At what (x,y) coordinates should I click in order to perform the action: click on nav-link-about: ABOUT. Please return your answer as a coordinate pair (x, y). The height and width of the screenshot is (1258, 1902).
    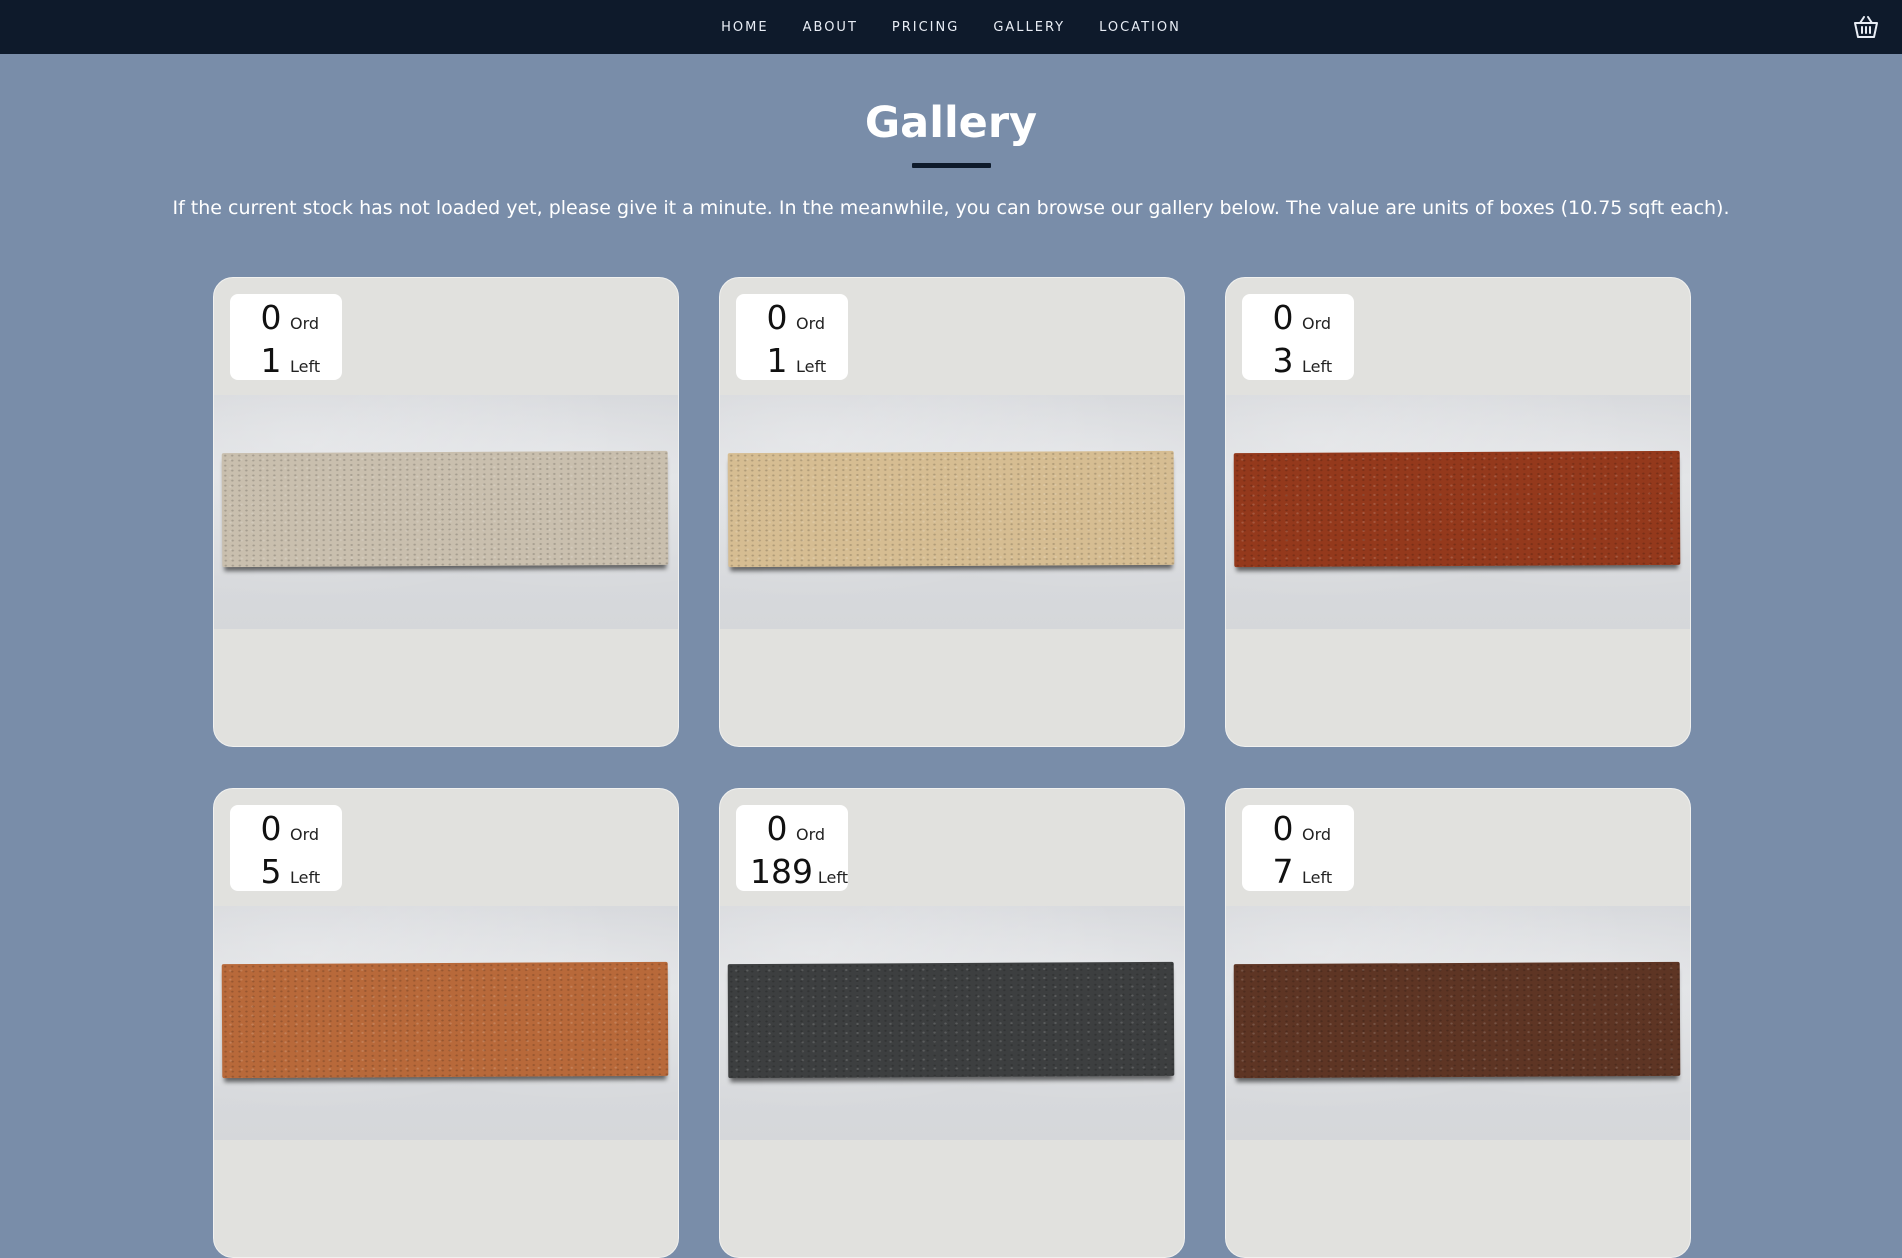
    Looking at the image, I should click on (830, 27).